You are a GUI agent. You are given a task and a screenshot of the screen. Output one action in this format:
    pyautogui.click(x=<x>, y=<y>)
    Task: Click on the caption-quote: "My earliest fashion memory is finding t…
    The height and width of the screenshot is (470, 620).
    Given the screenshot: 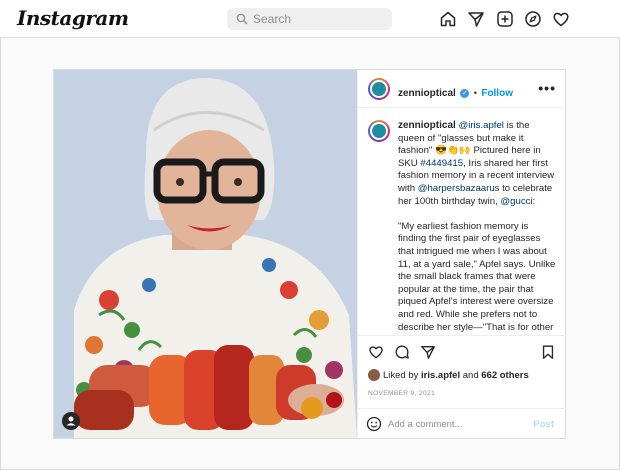 What is the action you would take?
    pyautogui.click(x=477, y=277)
    